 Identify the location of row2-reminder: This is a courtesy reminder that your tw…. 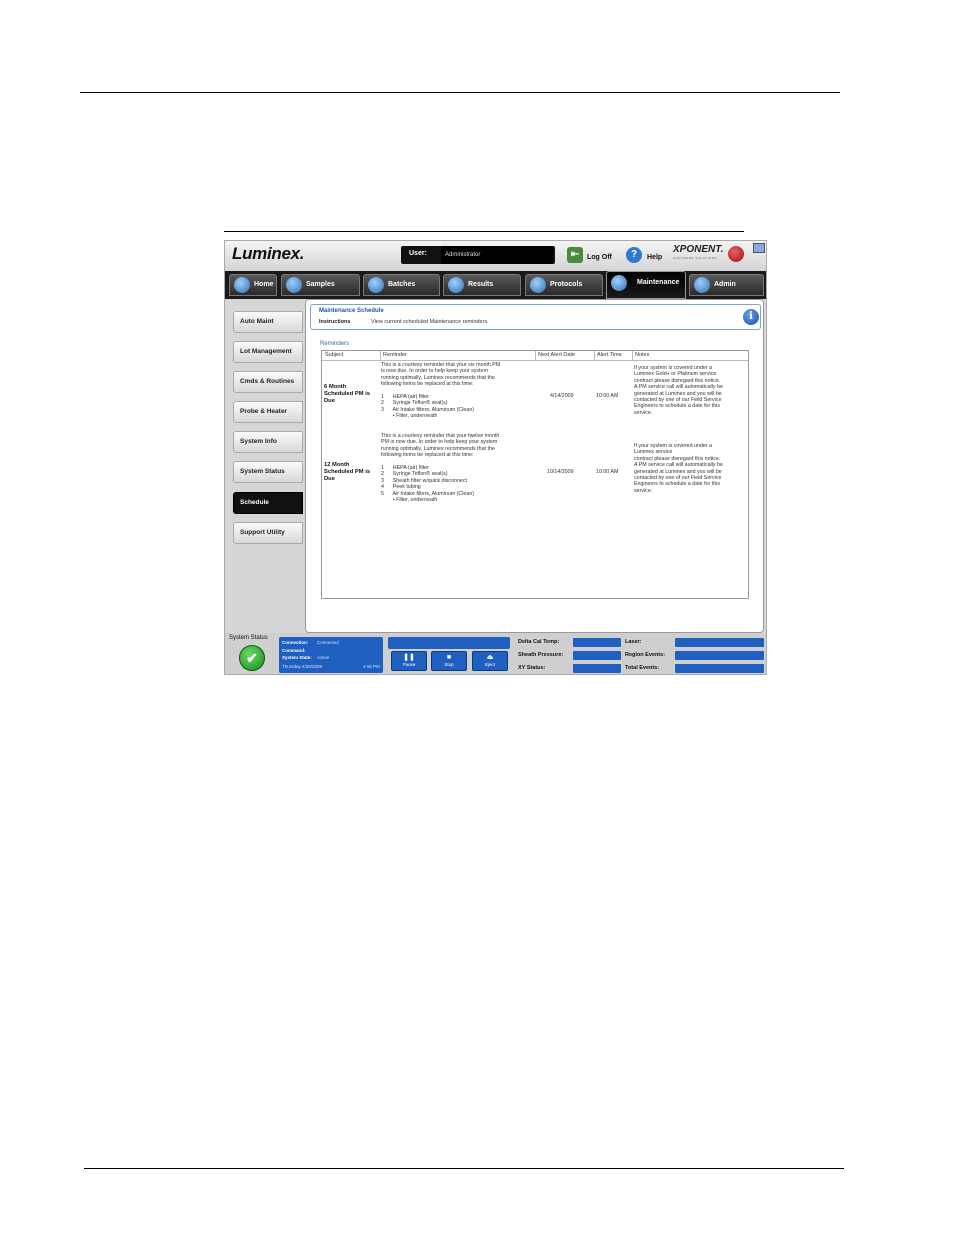
(458, 468).